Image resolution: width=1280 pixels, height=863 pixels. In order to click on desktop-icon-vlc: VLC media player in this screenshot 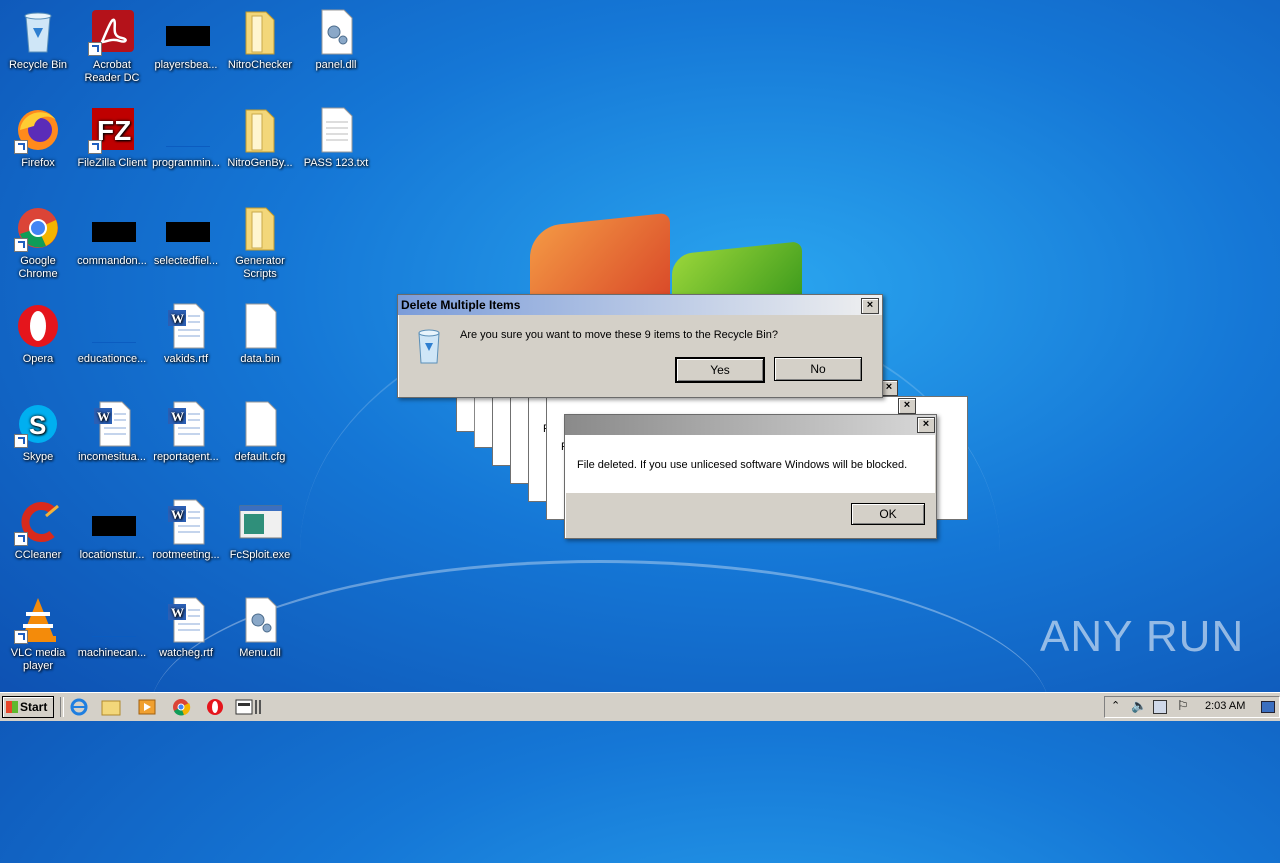, I will do `click(38, 634)`.